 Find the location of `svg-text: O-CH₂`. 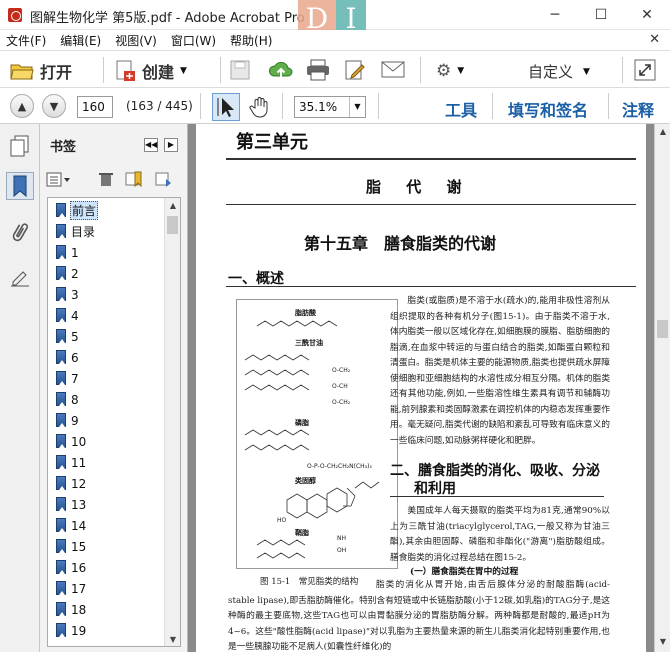

svg-text: O-CH₂ is located at coordinates (341, 402).